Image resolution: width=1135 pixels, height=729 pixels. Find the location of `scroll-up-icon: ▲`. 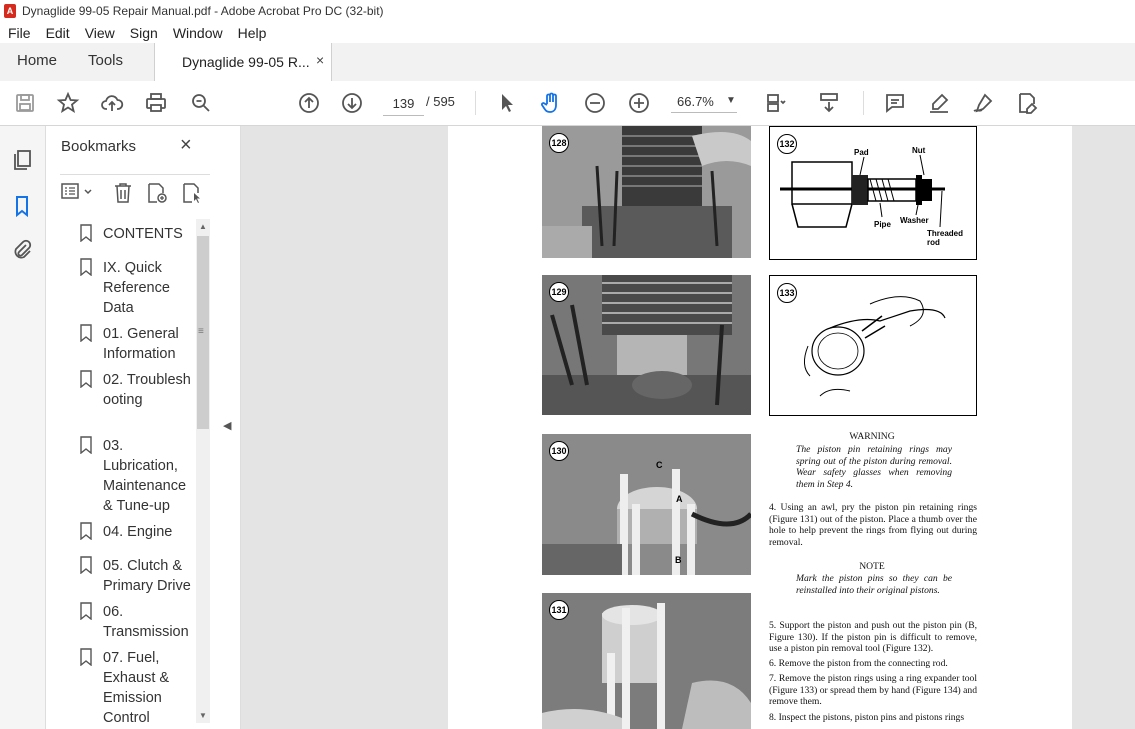

scroll-up-icon: ▲ is located at coordinates (203, 226).